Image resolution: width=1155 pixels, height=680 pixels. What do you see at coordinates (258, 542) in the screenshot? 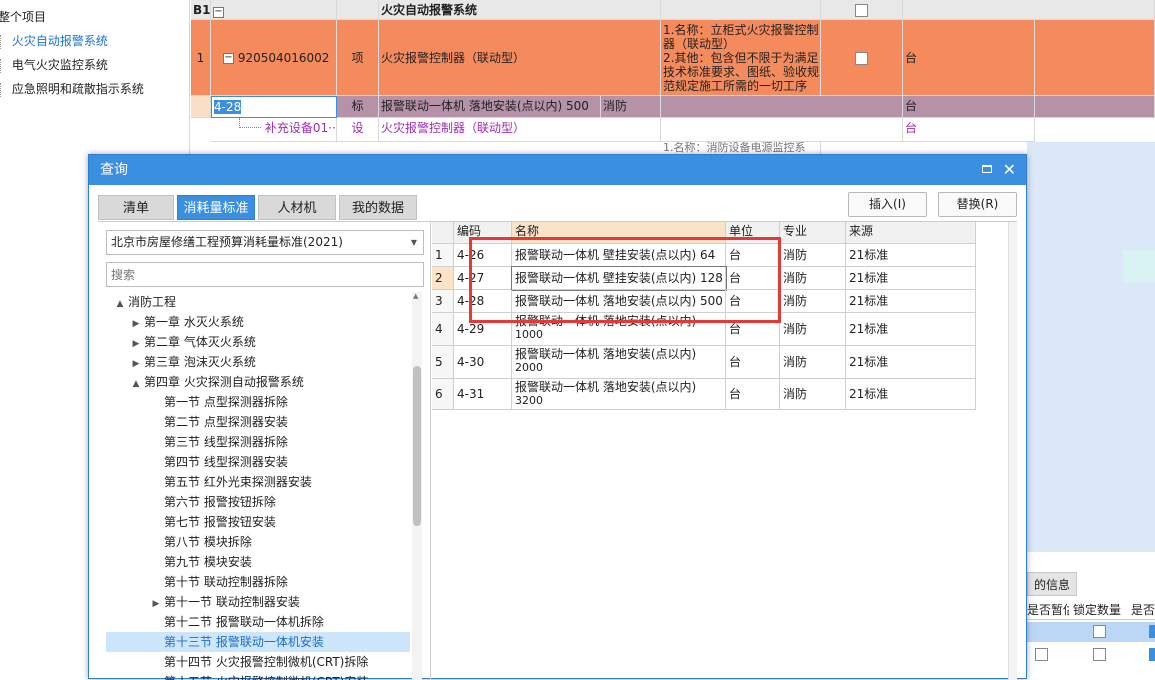
I see `tree-node: 第八节 模块拆除` at bounding box center [258, 542].